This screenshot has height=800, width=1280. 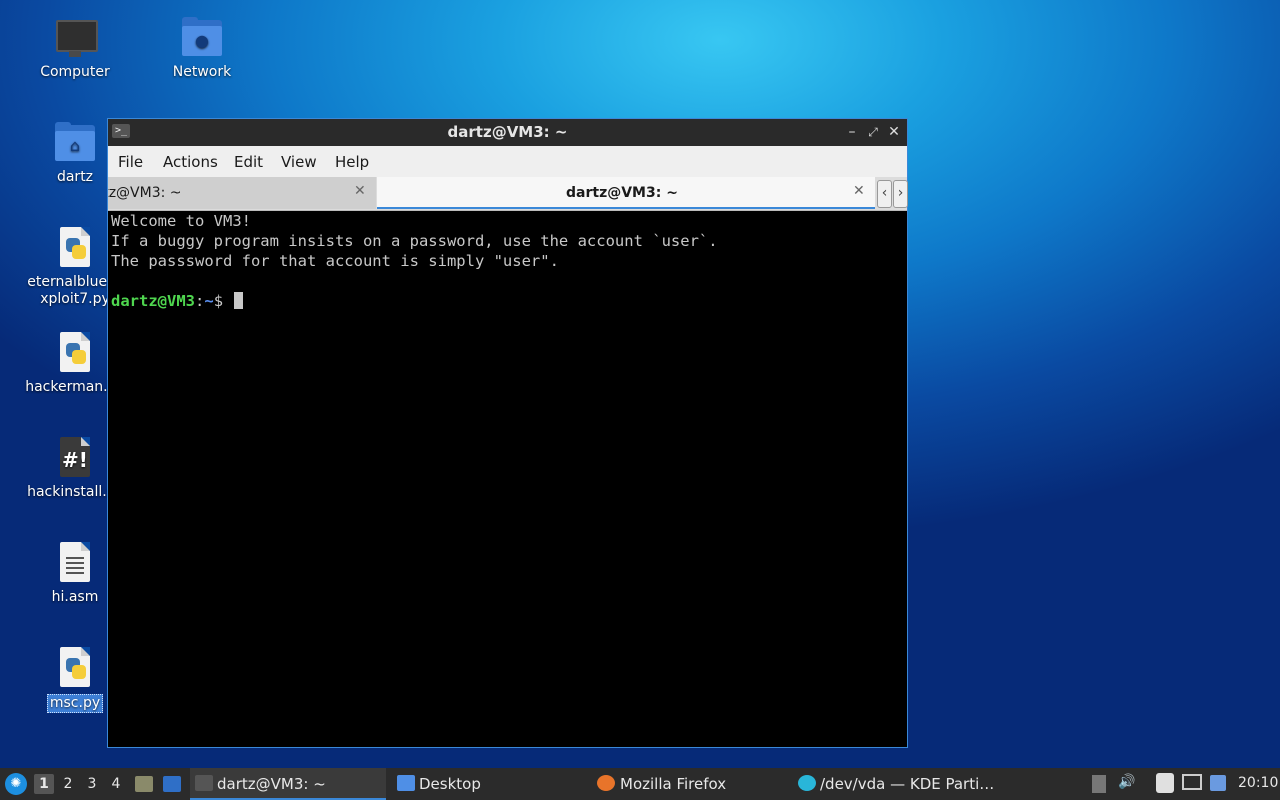 I want to click on file-manager-icon, so click(x=144, y=784).